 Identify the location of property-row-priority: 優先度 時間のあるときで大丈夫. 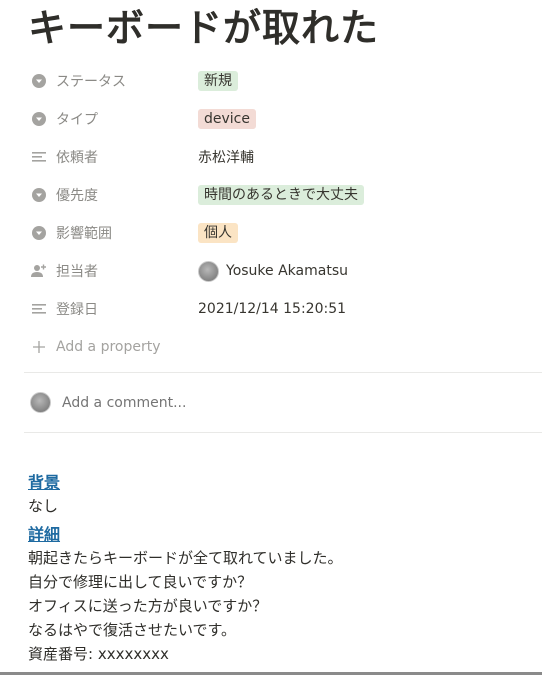
(285, 195).